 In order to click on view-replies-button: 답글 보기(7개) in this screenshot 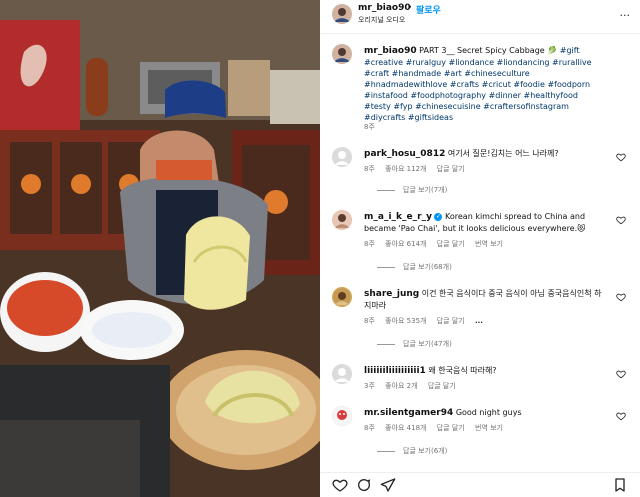, I will do `click(412, 190)`.